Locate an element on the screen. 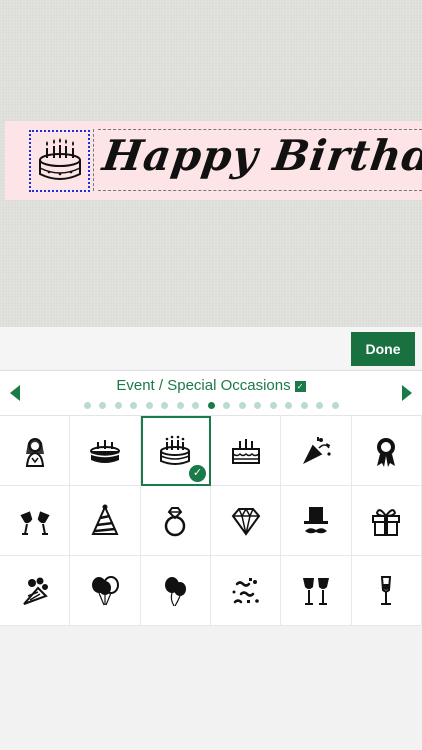  wine-glasses-icon is located at coordinates (315, 591).